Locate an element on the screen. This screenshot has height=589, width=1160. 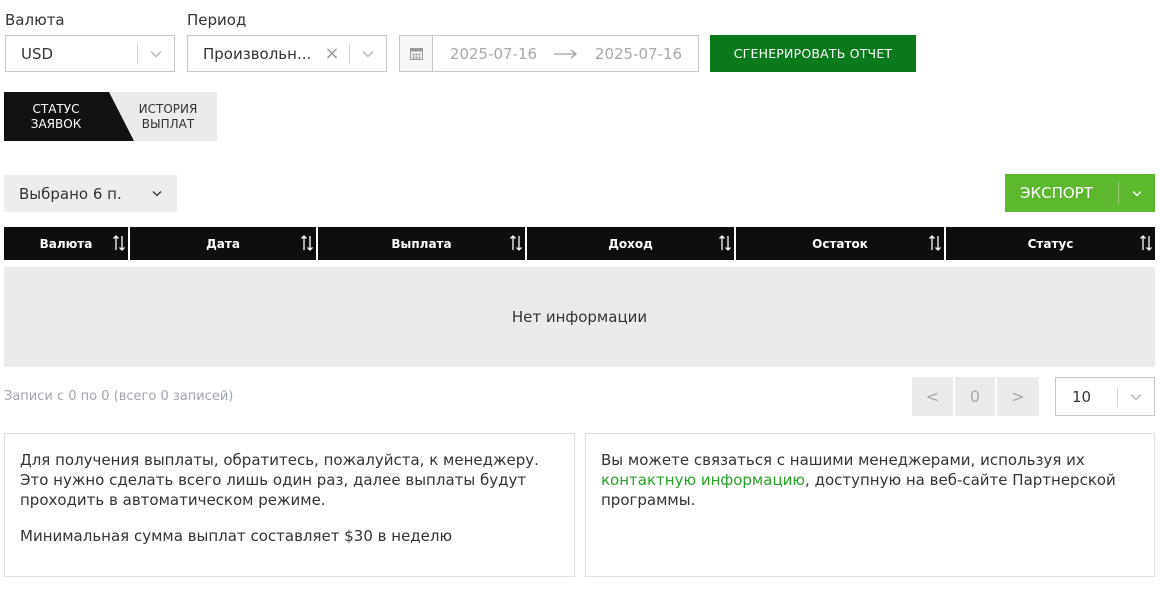
column-header-payout: Выплата is located at coordinates (421, 243).